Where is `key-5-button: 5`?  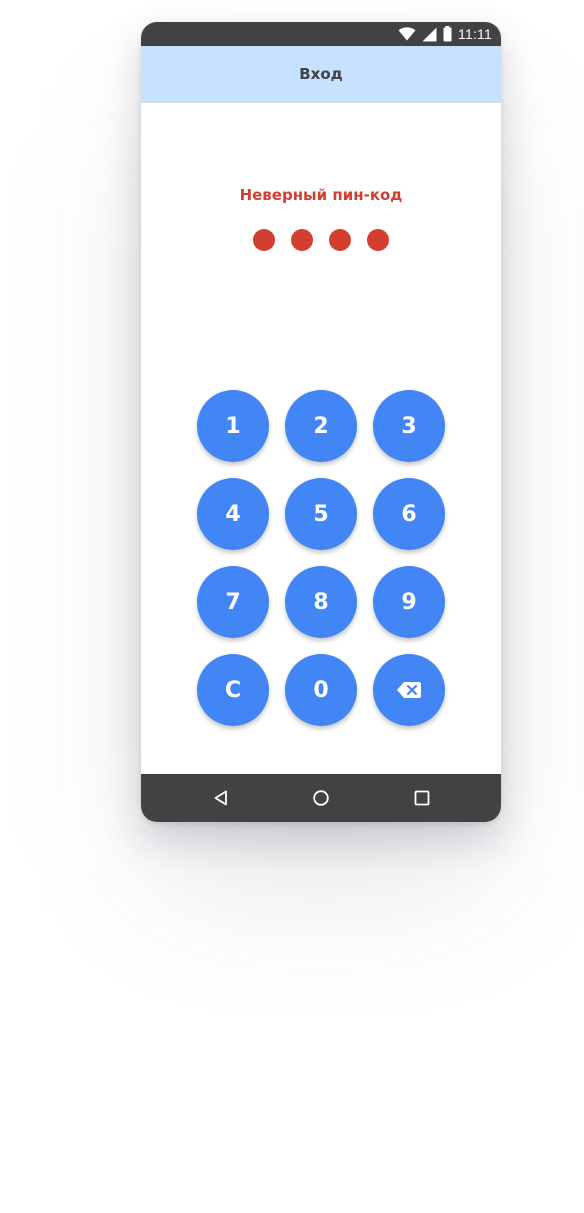 key-5-button: 5 is located at coordinates (321, 514).